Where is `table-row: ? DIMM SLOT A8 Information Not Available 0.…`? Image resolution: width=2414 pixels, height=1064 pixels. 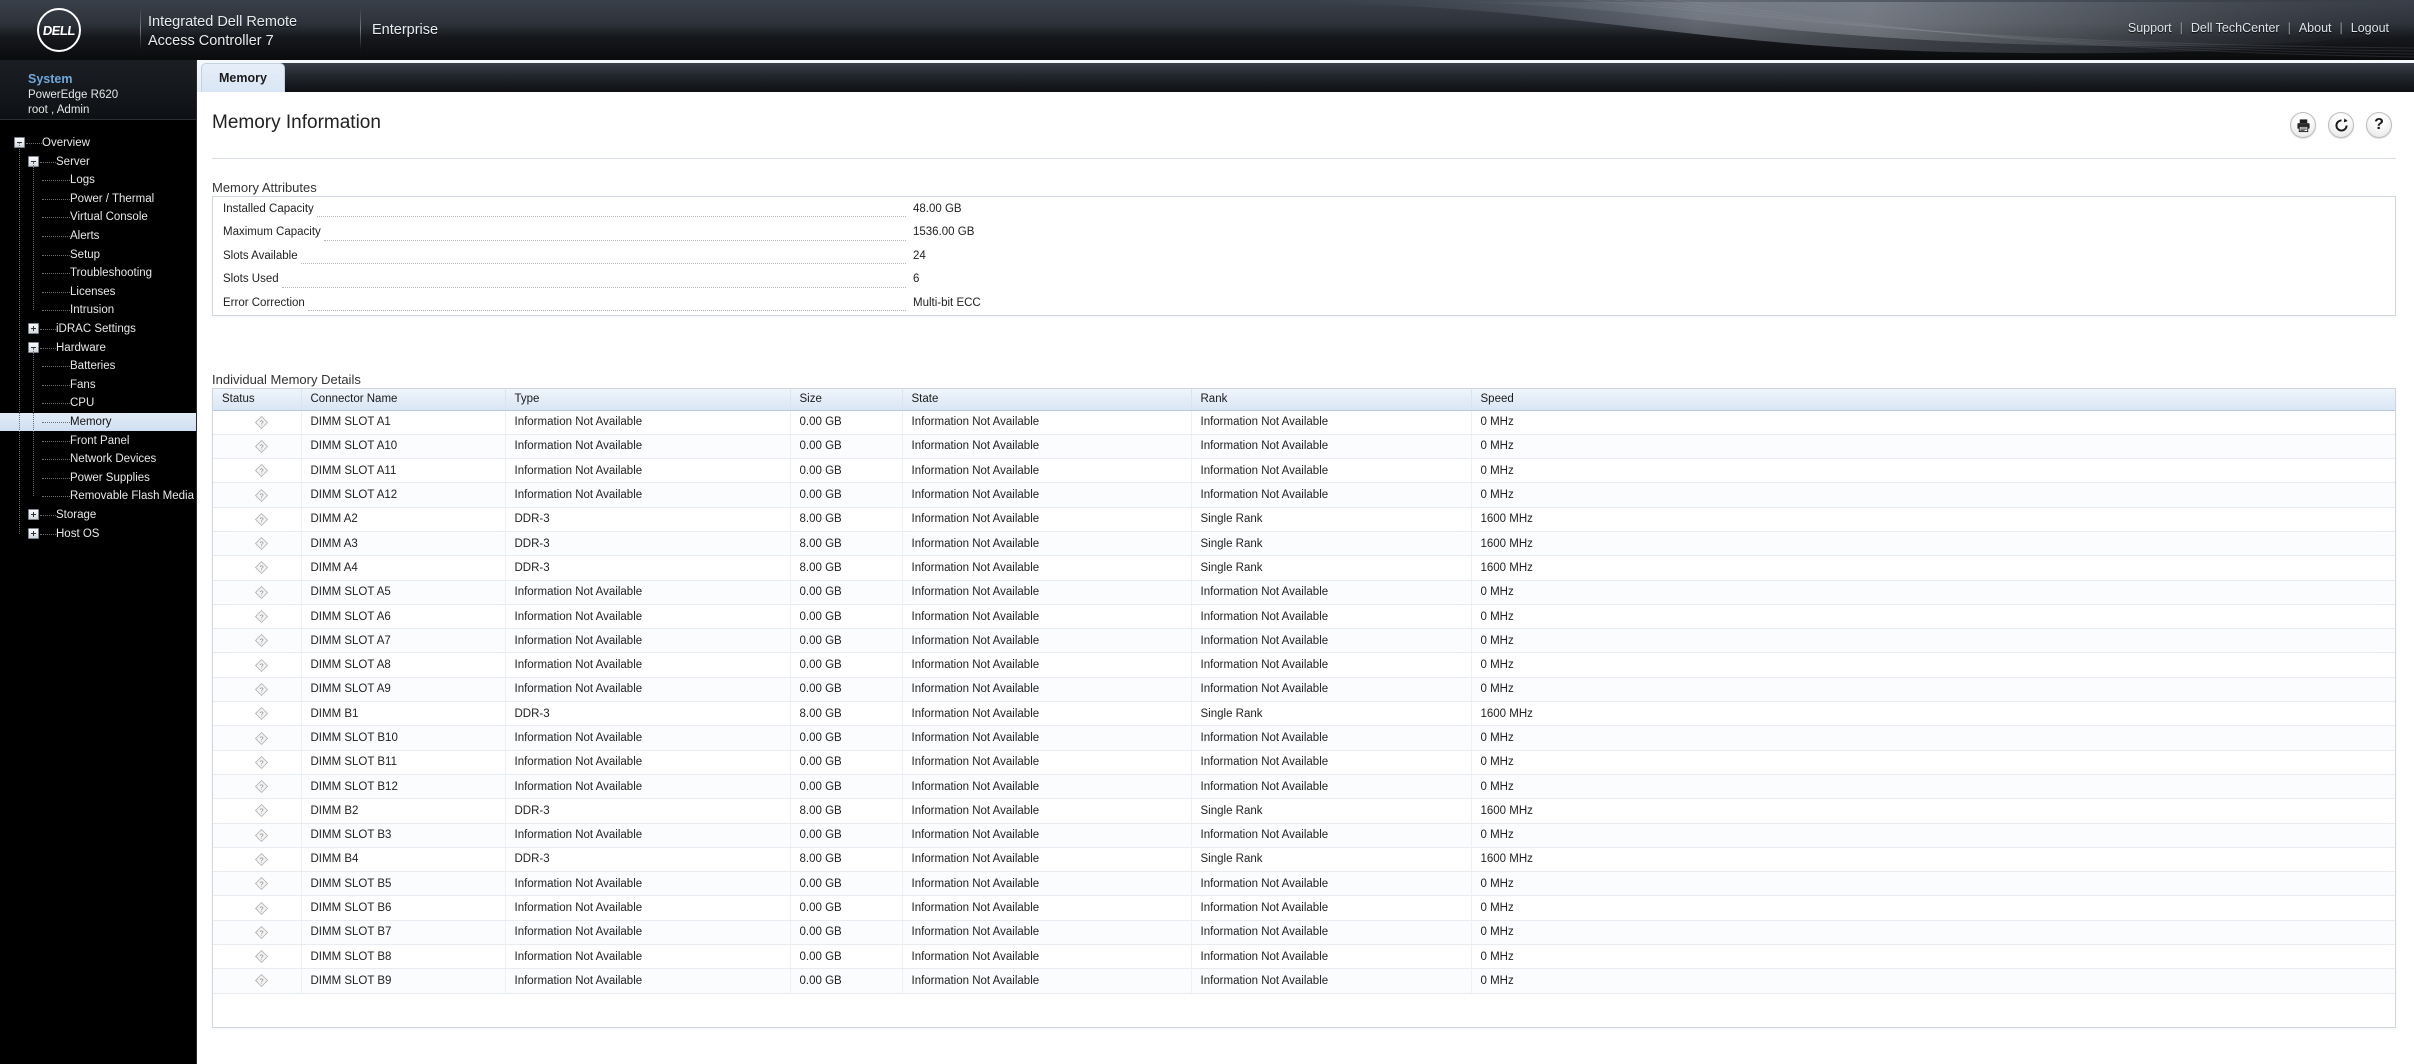
table-row: ? DIMM SLOT A8 Information Not Available 0.… is located at coordinates (1304, 665).